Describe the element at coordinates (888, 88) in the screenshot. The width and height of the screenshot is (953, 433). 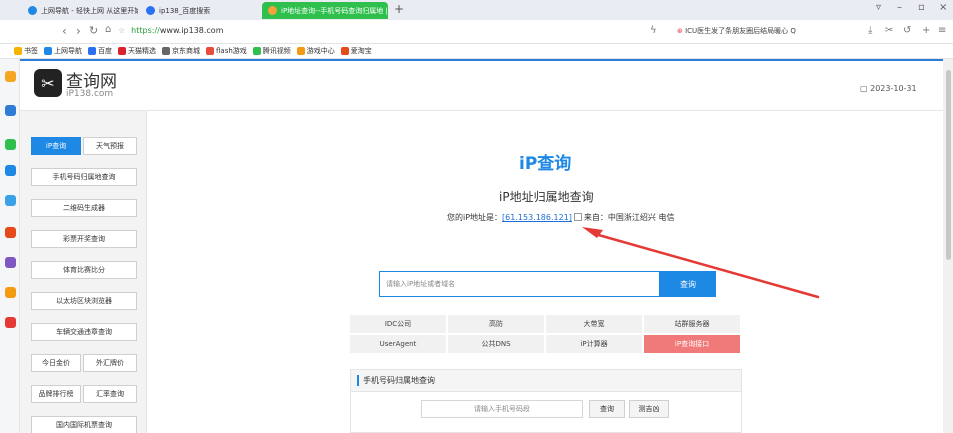
I see `date-label: ▢ 2023-10-31` at that location.